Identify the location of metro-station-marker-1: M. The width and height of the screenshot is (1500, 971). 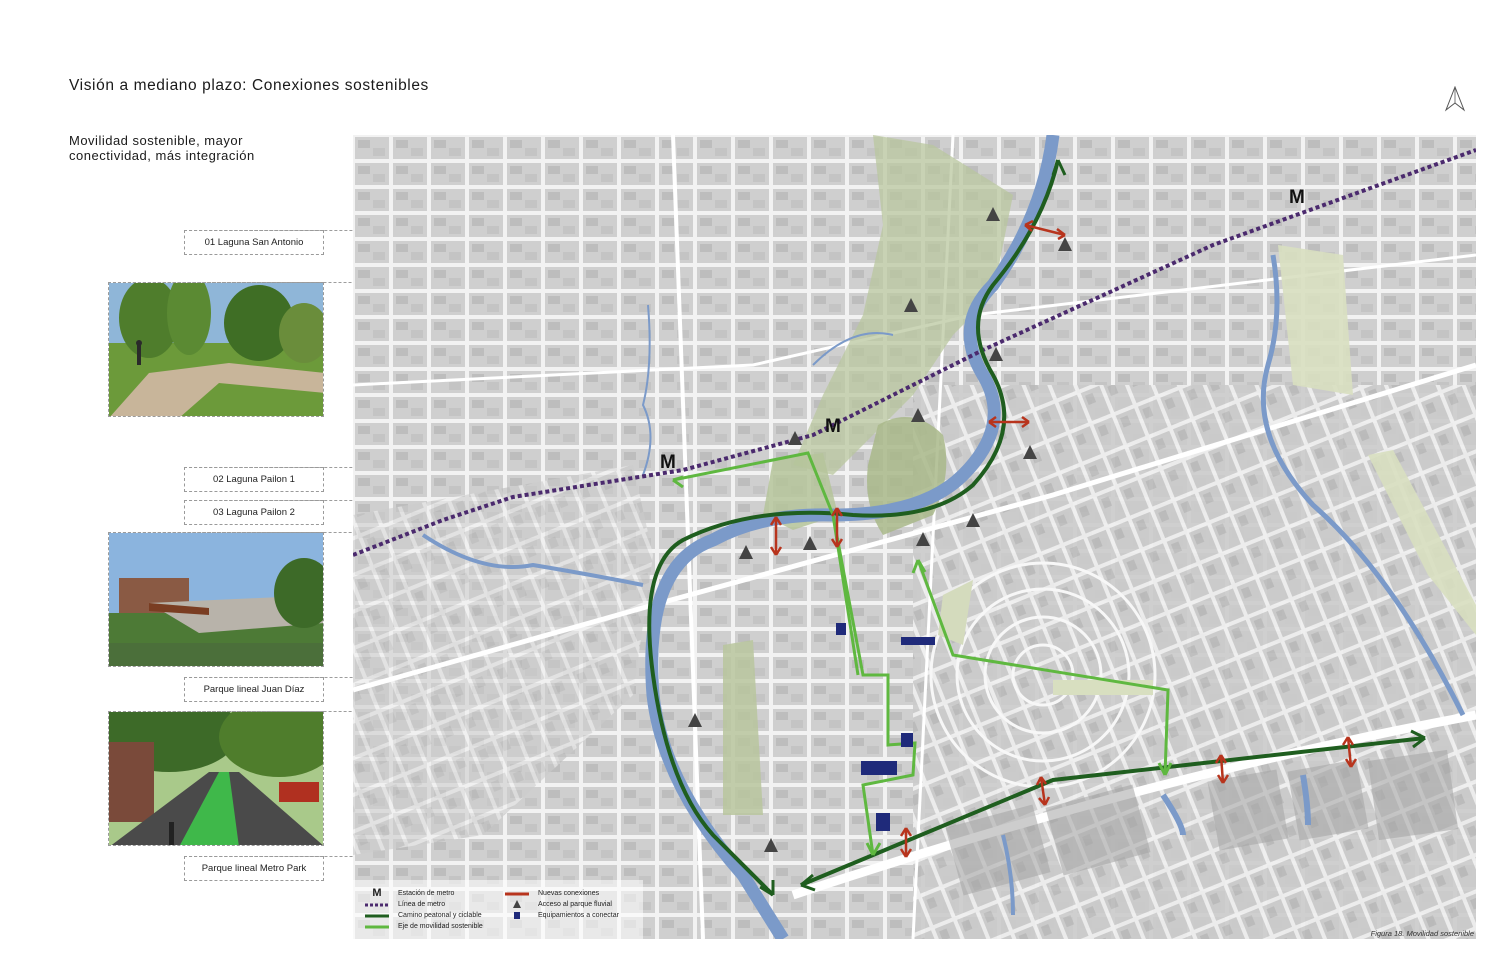
(1297, 197).